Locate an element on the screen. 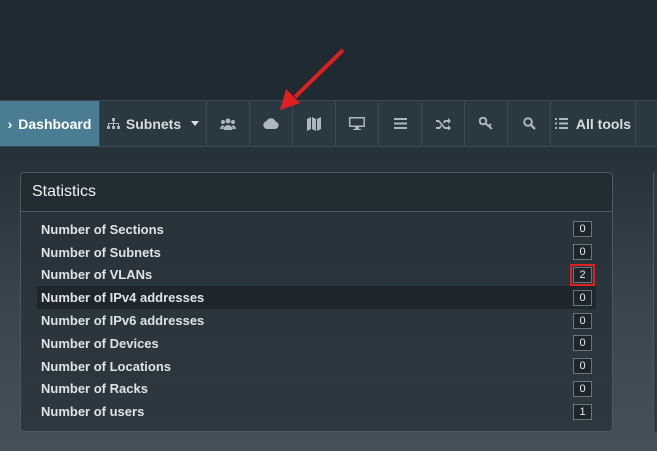 This screenshot has height=451, width=657. stat-badge-highlighted: 2 is located at coordinates (582, 274).